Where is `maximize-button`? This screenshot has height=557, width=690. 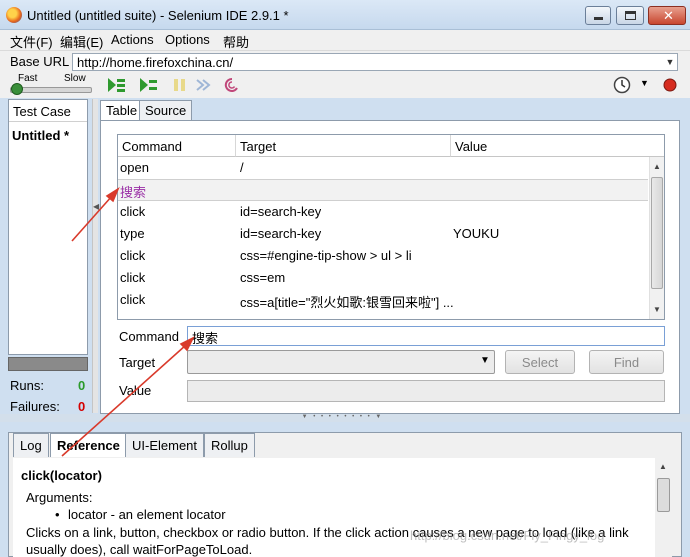
maximize-button is located at coordinates (630, 15).